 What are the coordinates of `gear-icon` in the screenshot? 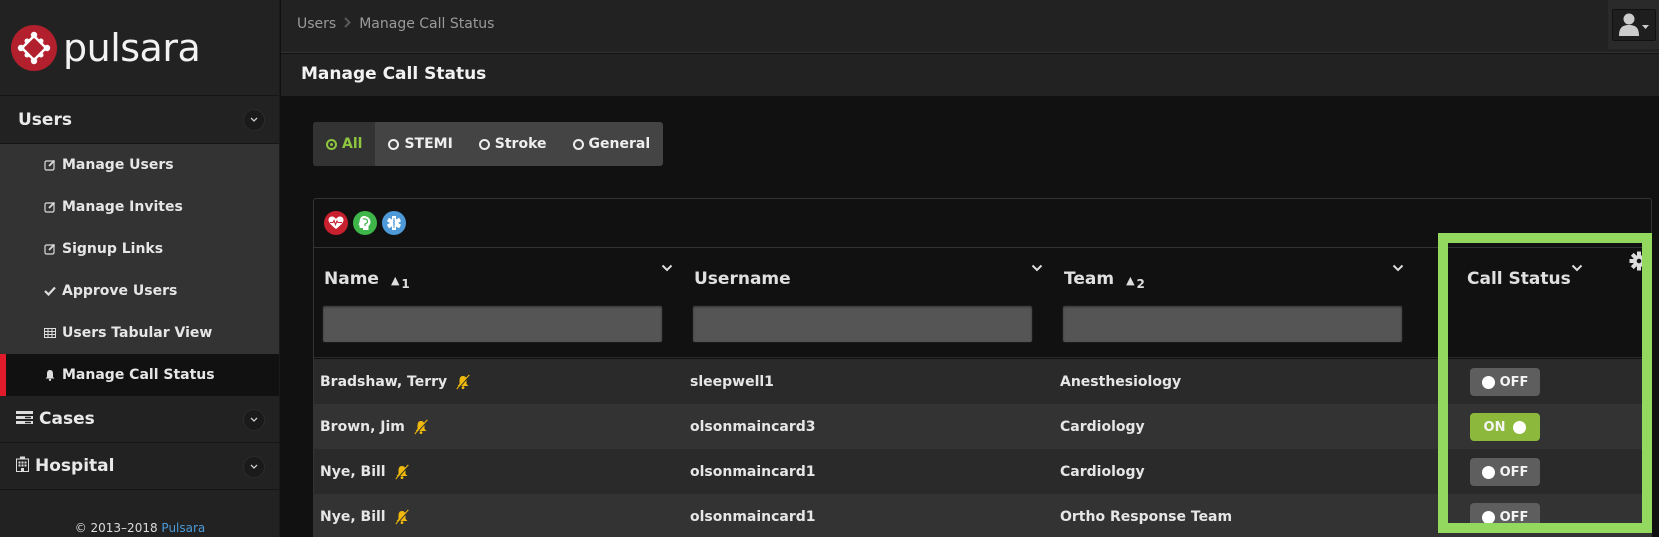 It's located at (1639, 261).